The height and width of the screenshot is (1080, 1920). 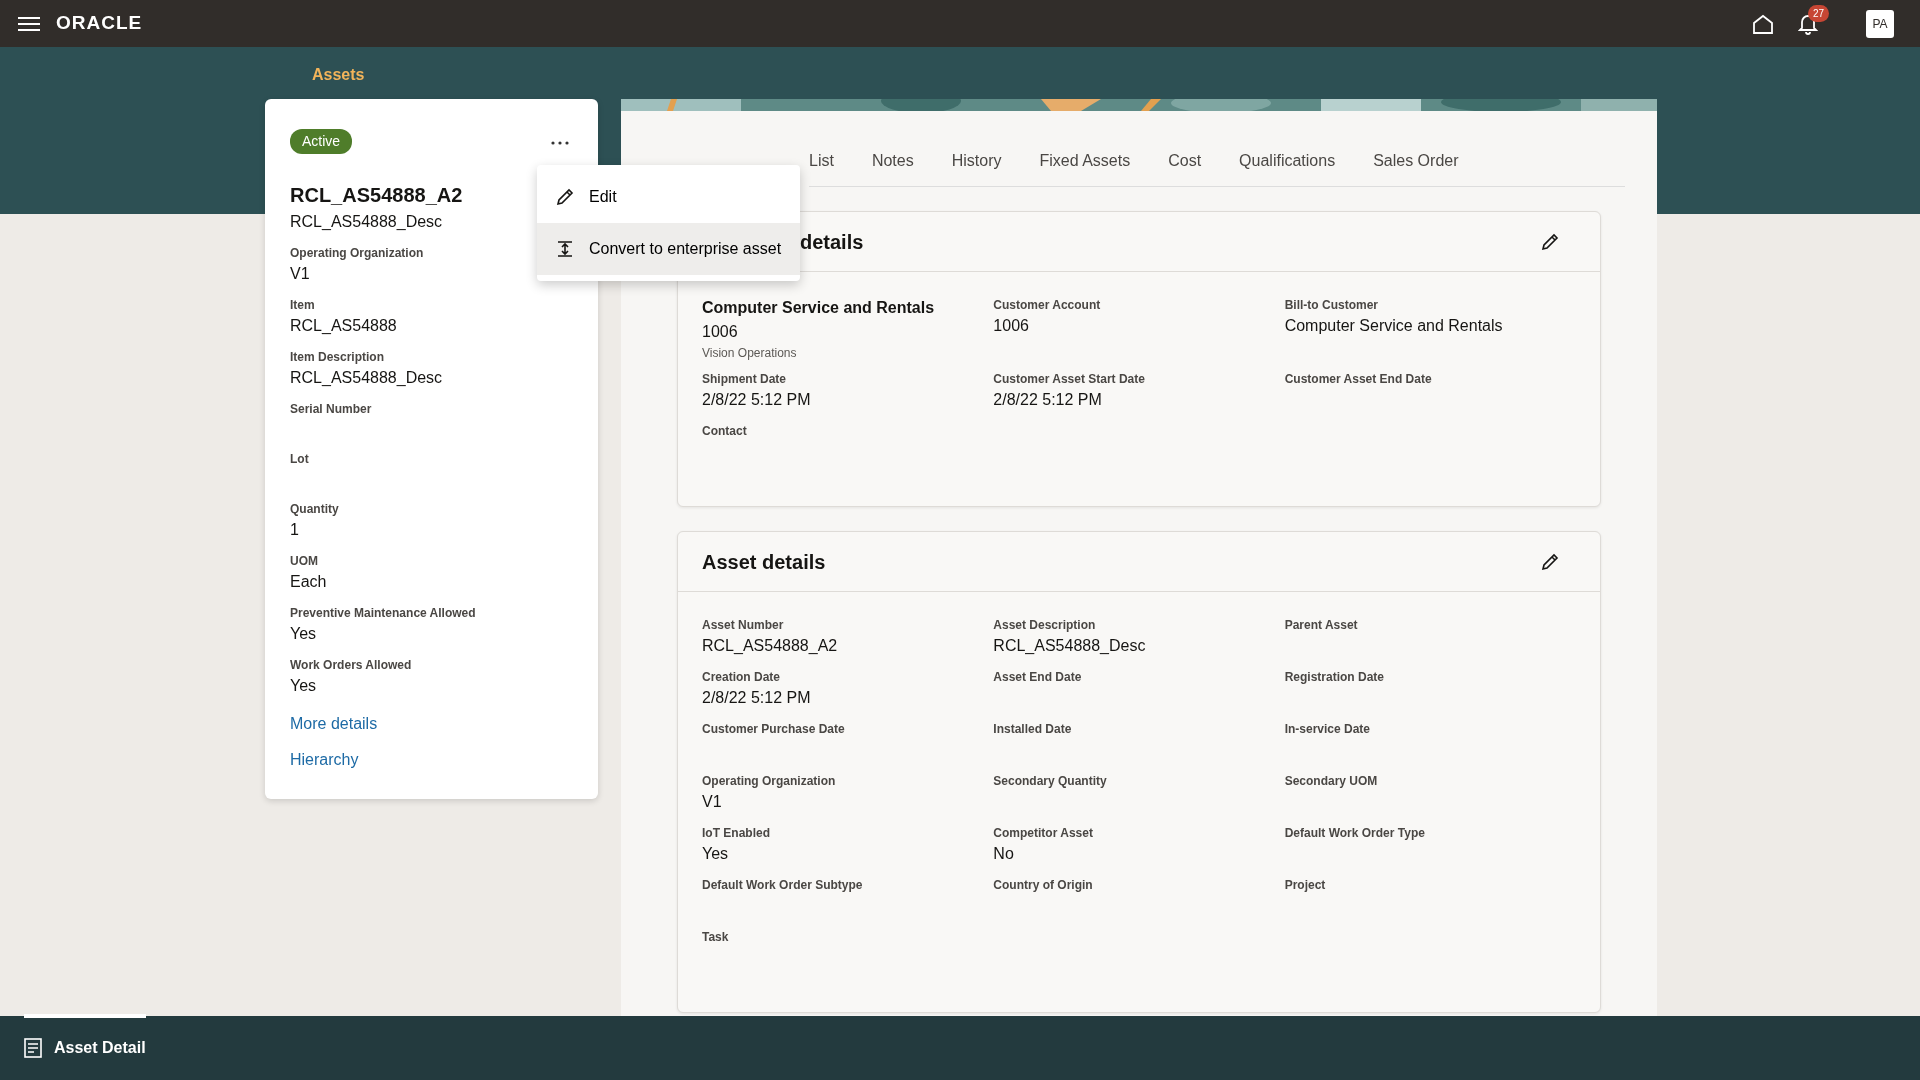 What do you see at coordinates (343, 326) in the screenshot?
I see `field-value: RCL_AS54888` at bounding box center [343, 326].